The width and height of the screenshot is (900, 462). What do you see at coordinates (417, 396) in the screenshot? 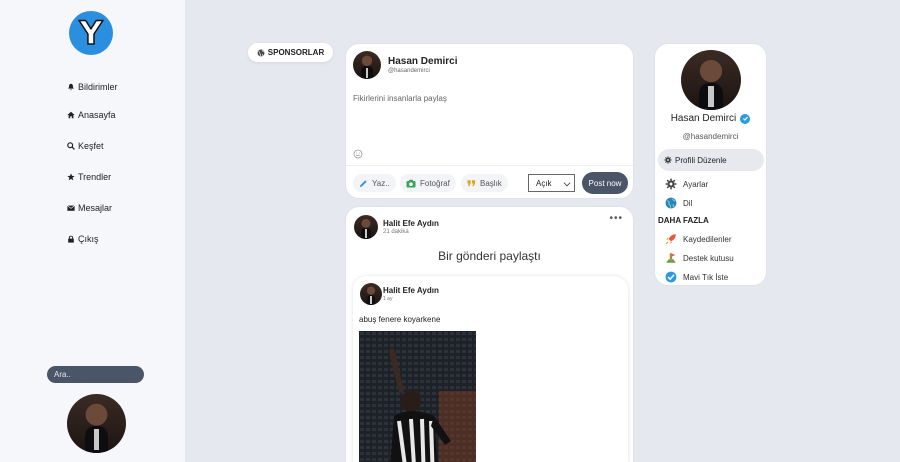
I see `shared-post-photo` at bounding box center [417, 396].